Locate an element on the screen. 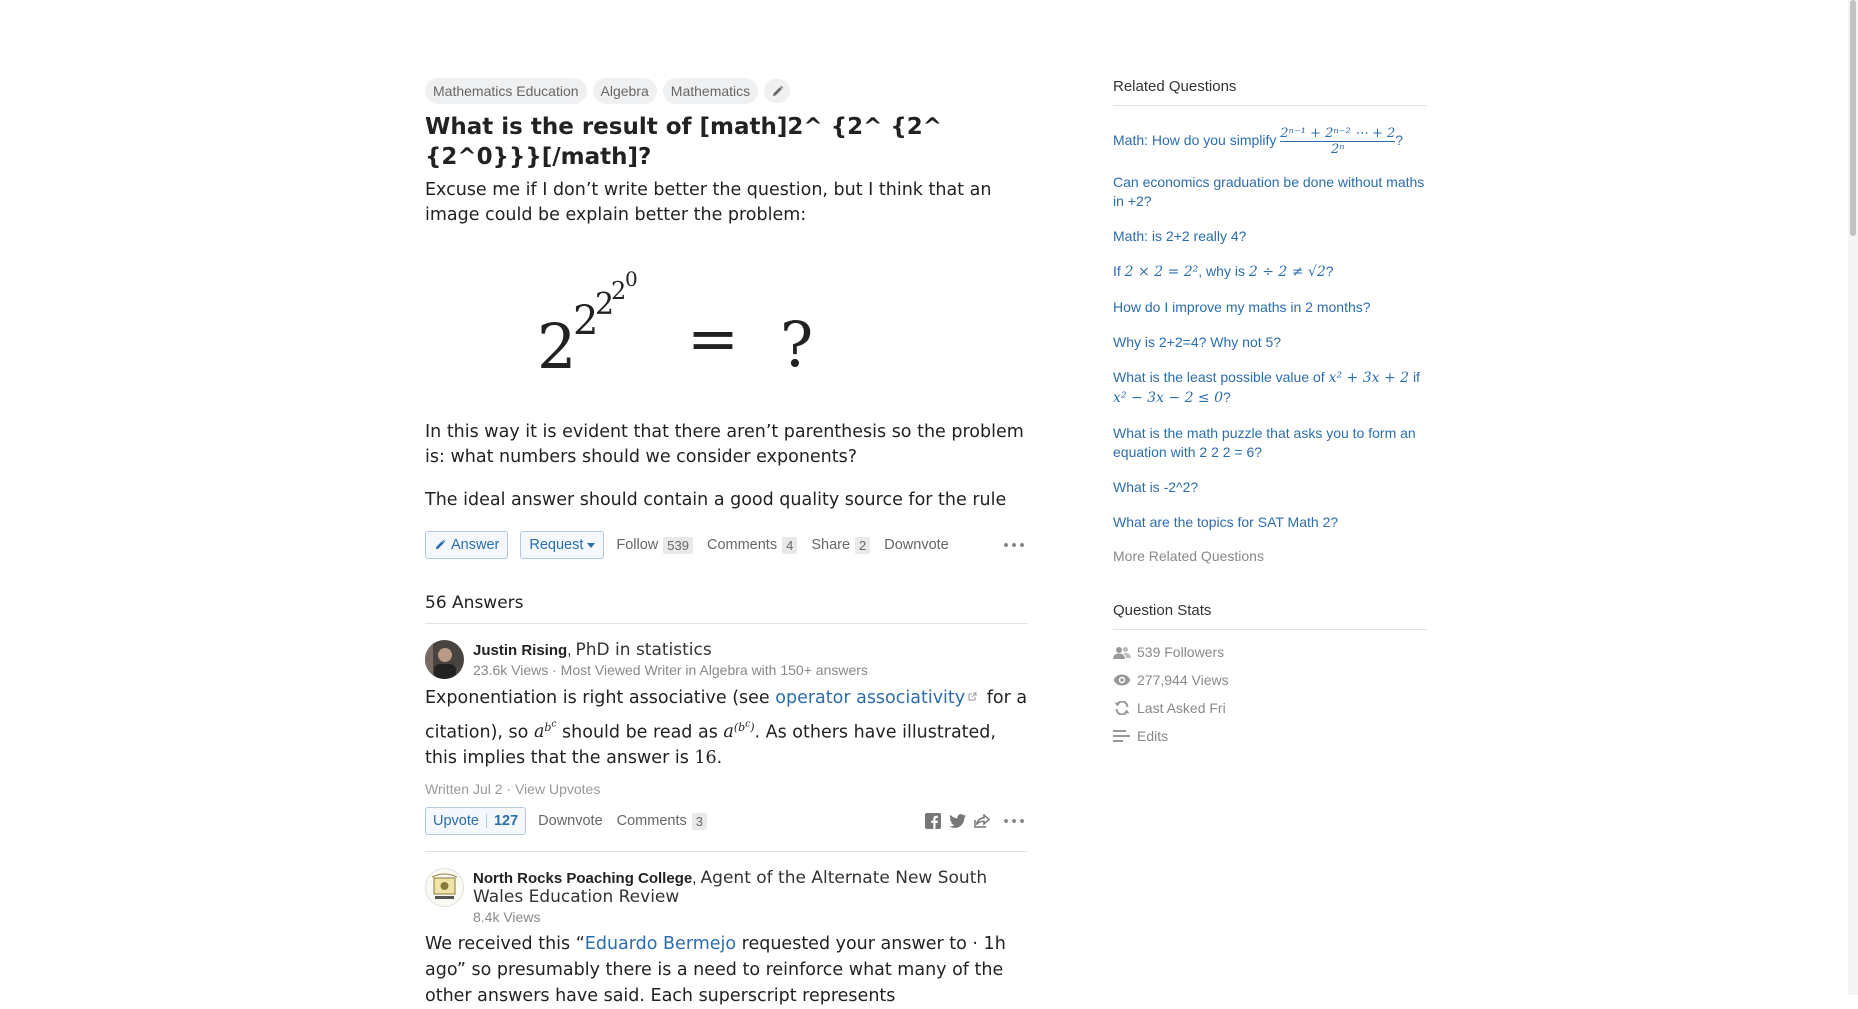 The height and width of the screenshot is (1009, 1858). request-button: Request is located at coordinates (562, 545).